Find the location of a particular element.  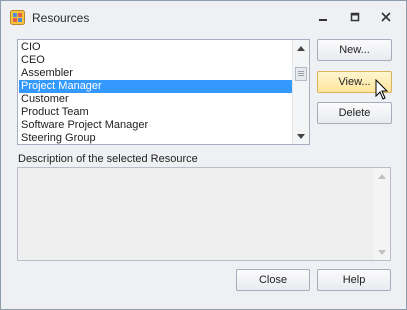

desc-scroll-up-button is located at coordinates (382, 176).